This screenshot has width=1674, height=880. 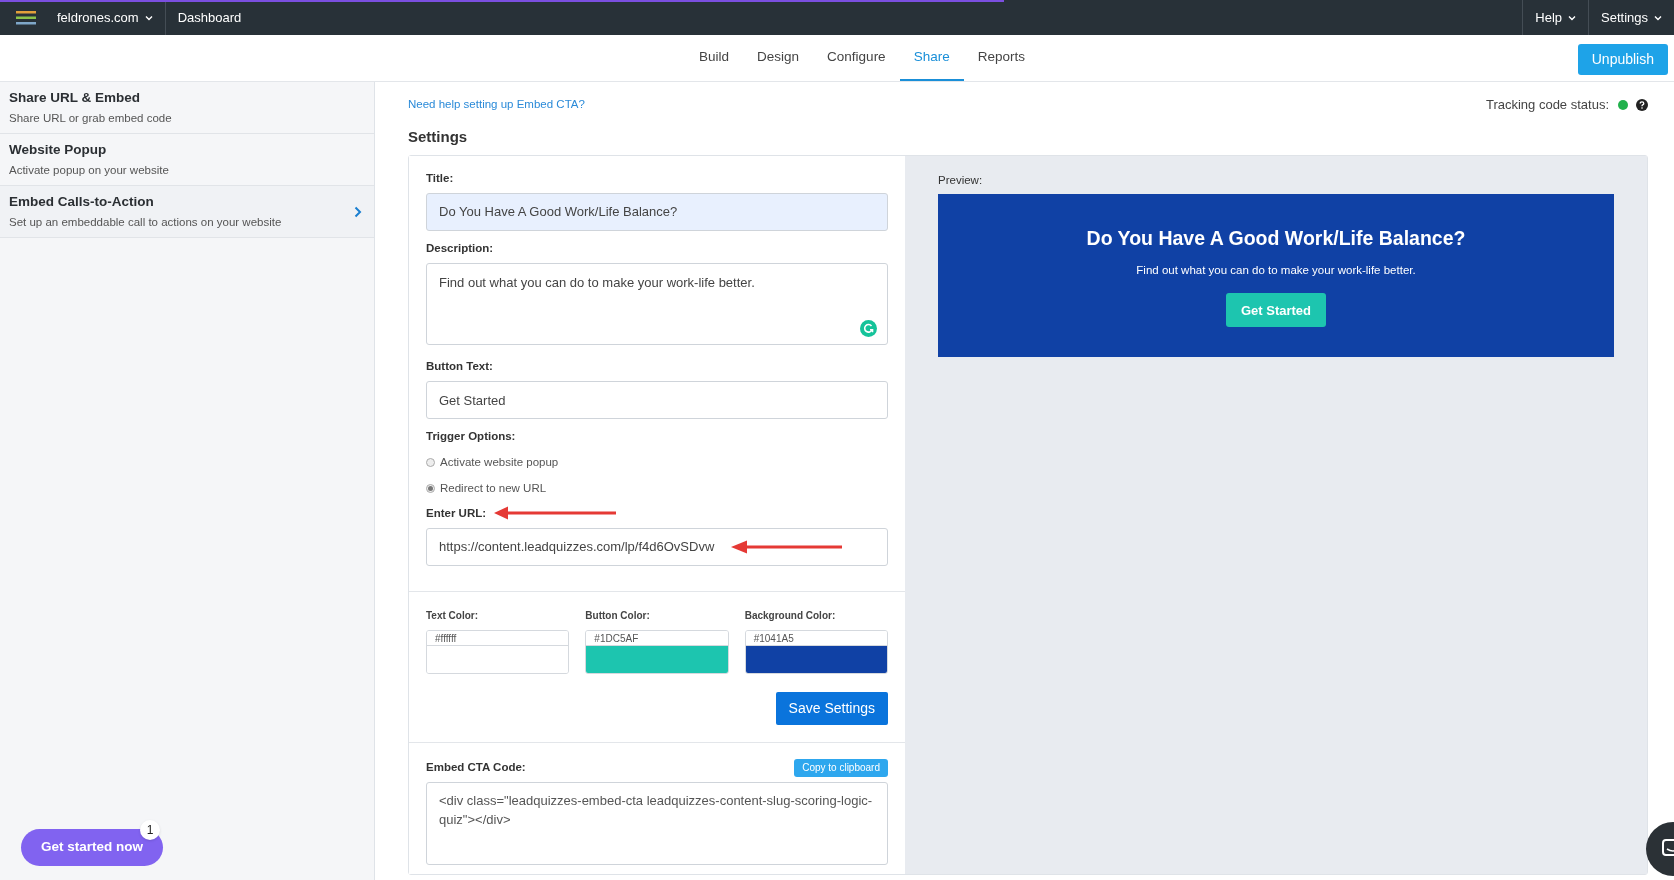 I want to click on color-picker: #1DC5AF, so click(x=657, y=651).